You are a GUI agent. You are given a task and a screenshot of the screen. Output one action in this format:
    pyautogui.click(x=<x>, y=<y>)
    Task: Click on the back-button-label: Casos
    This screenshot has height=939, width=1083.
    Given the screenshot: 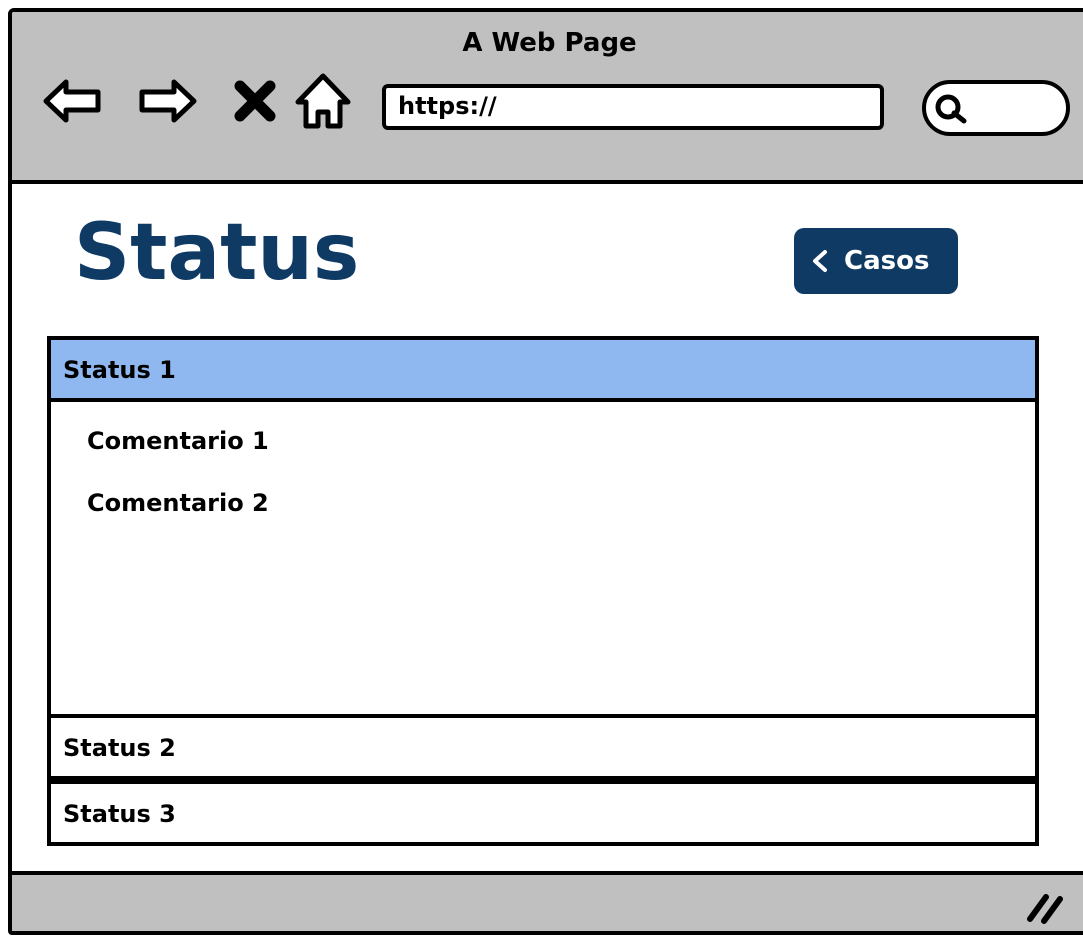 What is the action you would take?
    pyautogui.click(x=887, y=261)
    